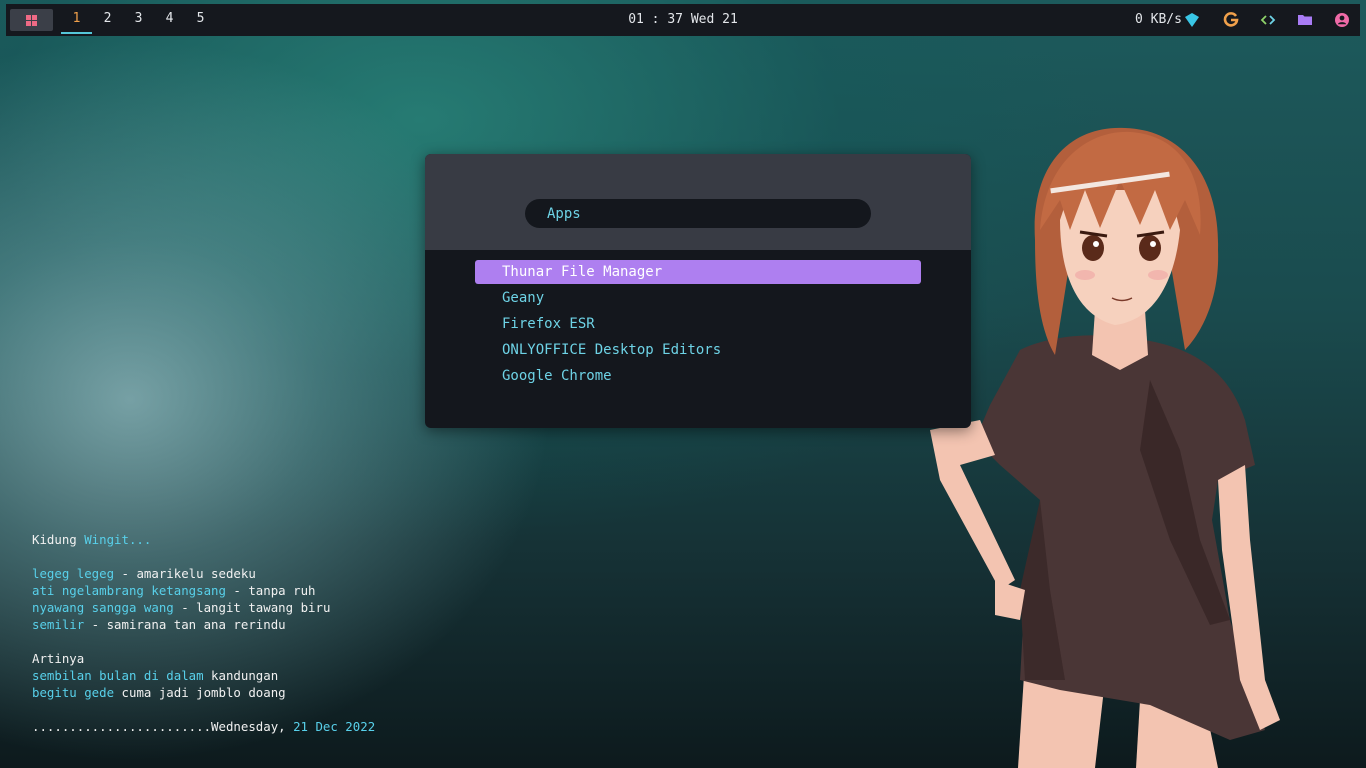  I want to click on app-item-geany: Geany, so click(698, 298).